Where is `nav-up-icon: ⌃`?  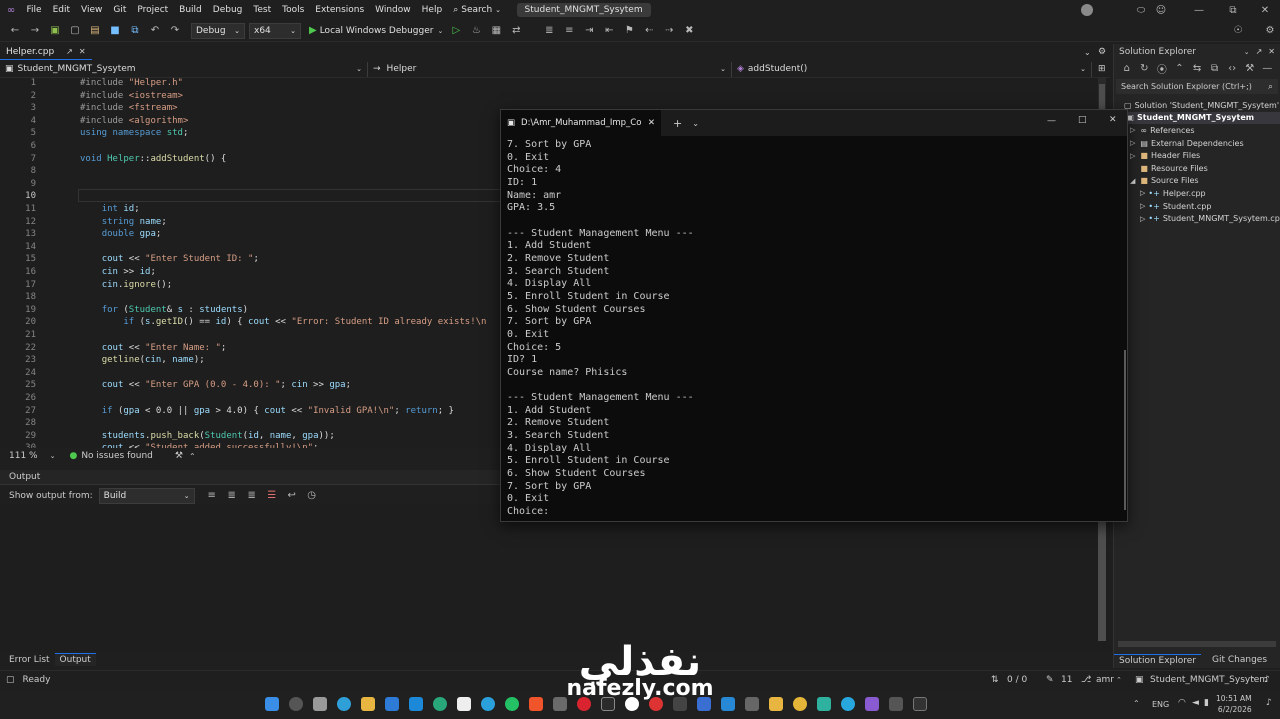
nav-up-icon: ⌃ is located at coordinates (192, 456).